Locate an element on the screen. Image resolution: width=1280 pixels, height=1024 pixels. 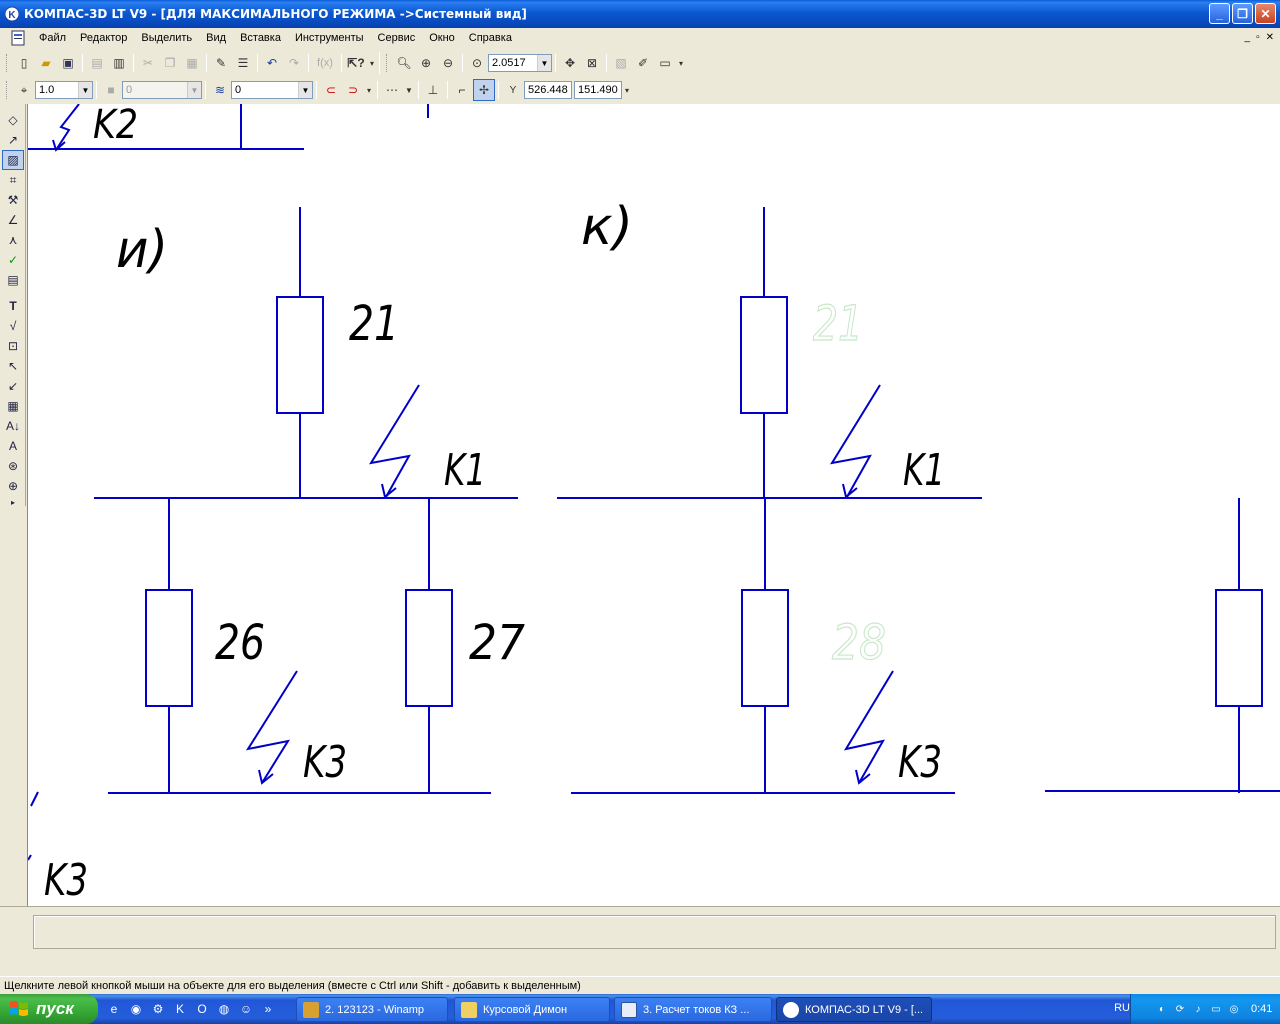
menu-view: Вид is located at coordinates (216, 38).